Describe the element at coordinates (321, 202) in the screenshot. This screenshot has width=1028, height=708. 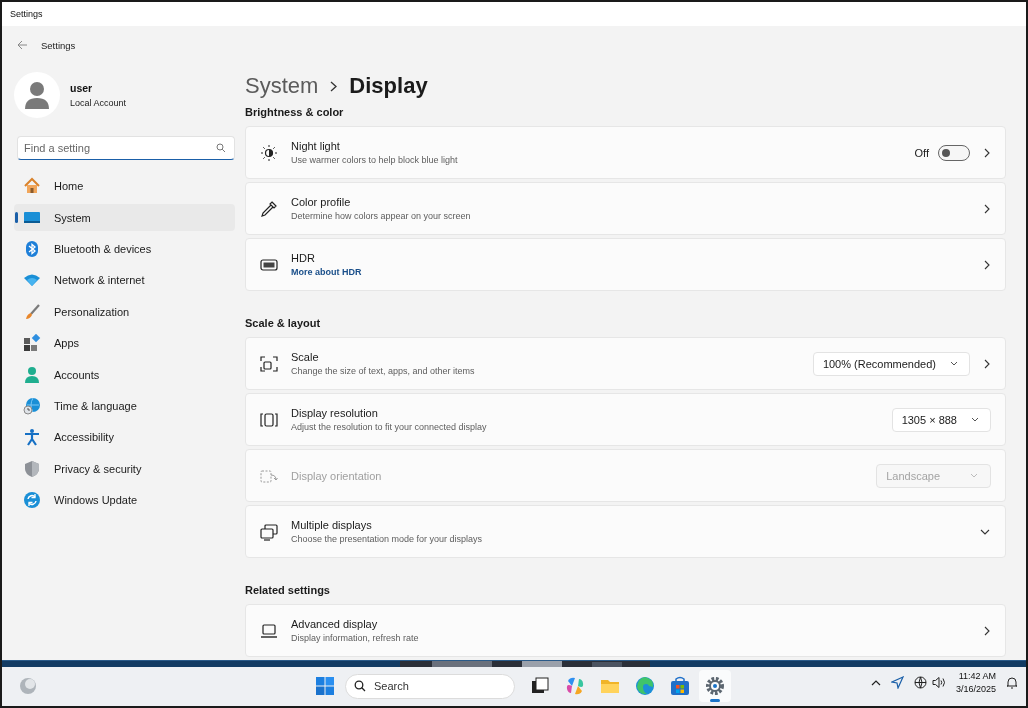
I see `setting-title: Color profile` at that location.